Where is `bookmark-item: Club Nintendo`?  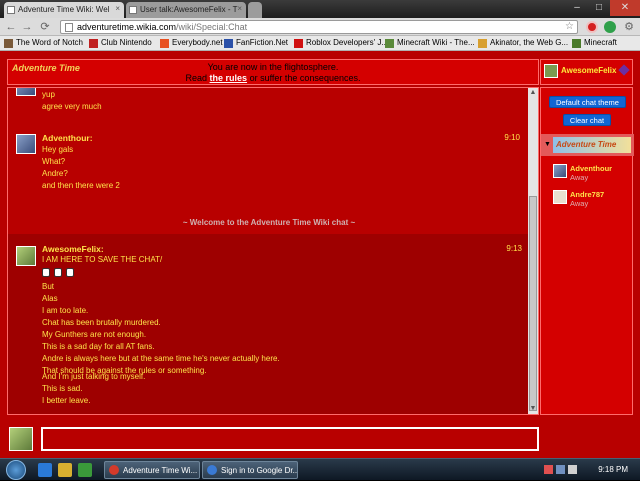 bookmark-item: Club Nintendo is located at coordinates (120, 43).